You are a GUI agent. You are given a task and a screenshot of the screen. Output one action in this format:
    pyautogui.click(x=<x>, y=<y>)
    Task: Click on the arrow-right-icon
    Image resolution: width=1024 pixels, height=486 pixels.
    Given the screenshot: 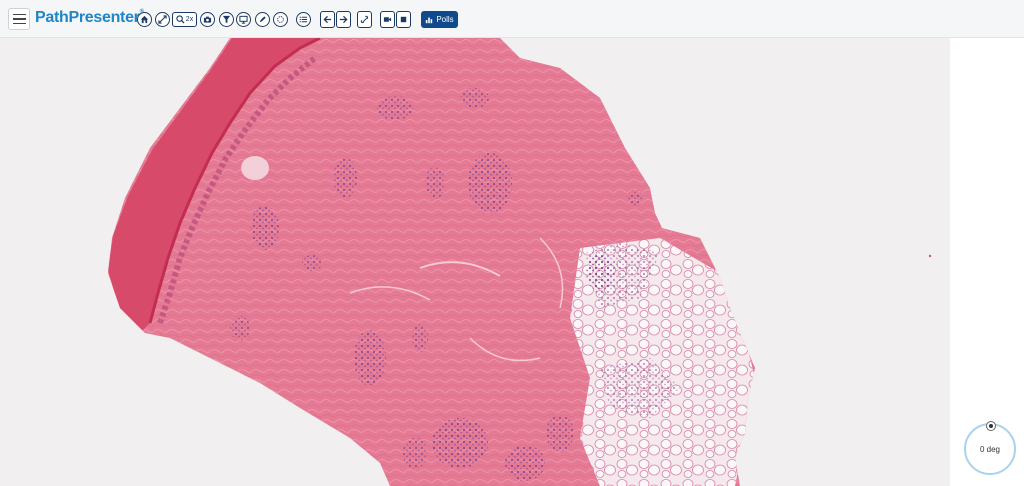 What is the action you would take?
    pyautogui.click(x=343, y=19)
    